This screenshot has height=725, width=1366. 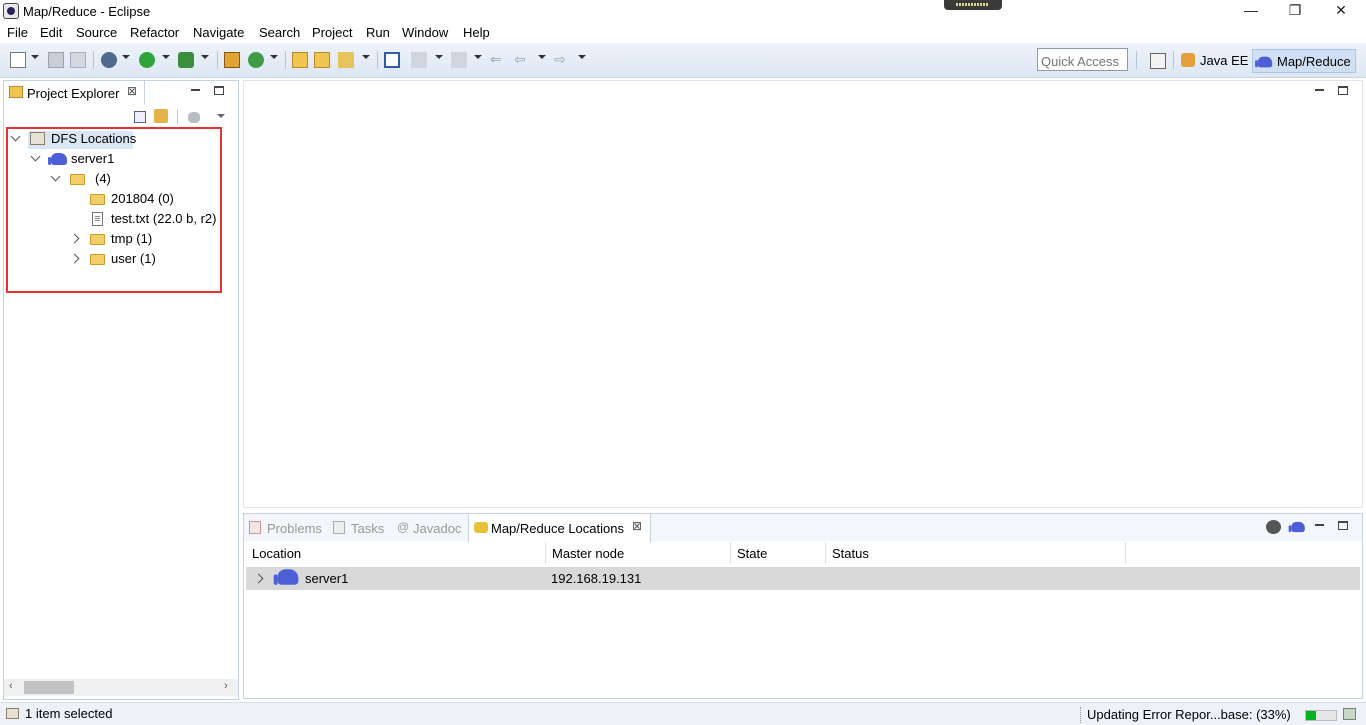 I want to click on horizontal-scrollbar: ‹ ›, so click(x=121, y=687).